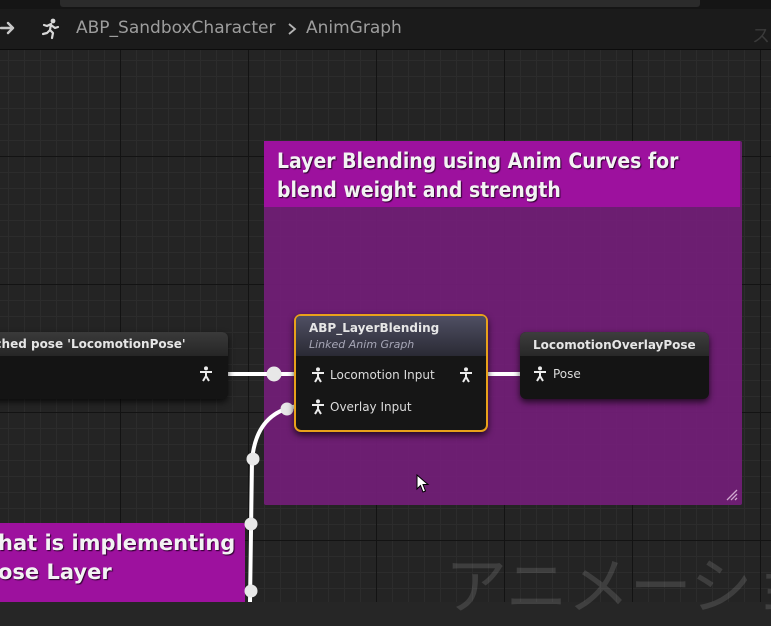  Describe the element at coordinates (371, 407) in the screenshot. I see `pin-overlay-input: Overlay Input` at that location.